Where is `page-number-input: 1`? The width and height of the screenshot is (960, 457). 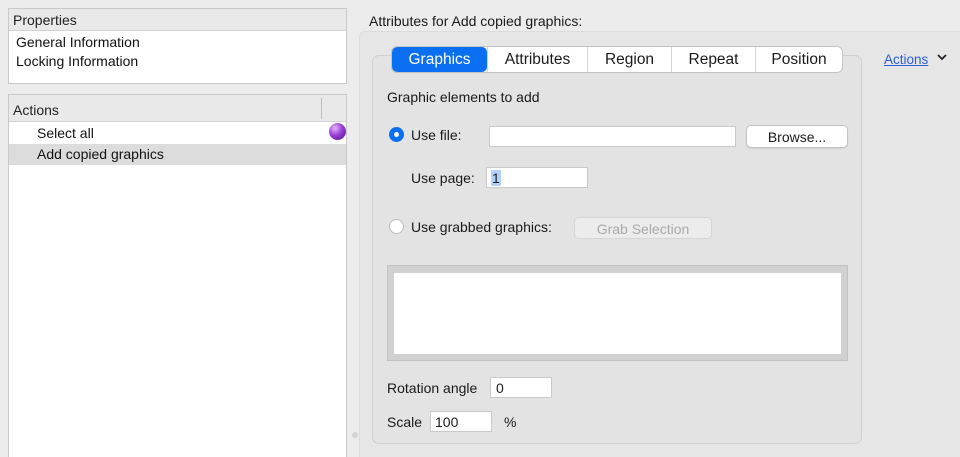
page-number-input: 1 is located at coordinates (537, 177).